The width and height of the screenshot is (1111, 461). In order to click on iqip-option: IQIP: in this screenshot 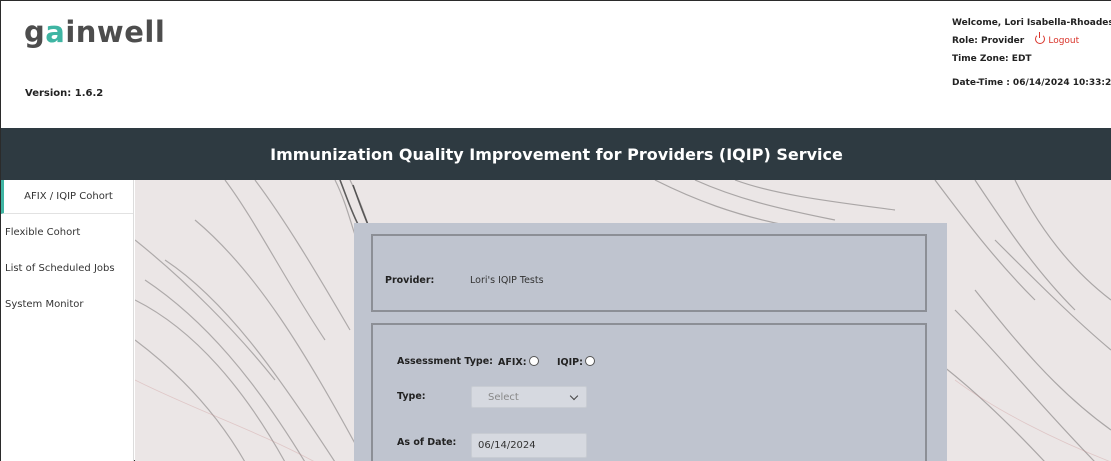, I will do `click(576, 362)`.